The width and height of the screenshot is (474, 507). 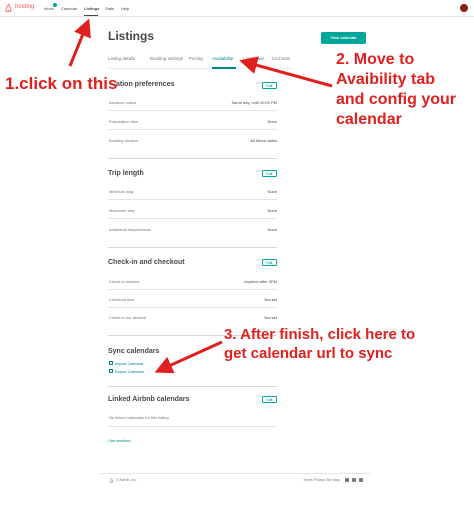 What do you see at coordinates (188, 357) in the screenshot?
I see `arrow-to-export-calendar` at bounding box center [188, 357].